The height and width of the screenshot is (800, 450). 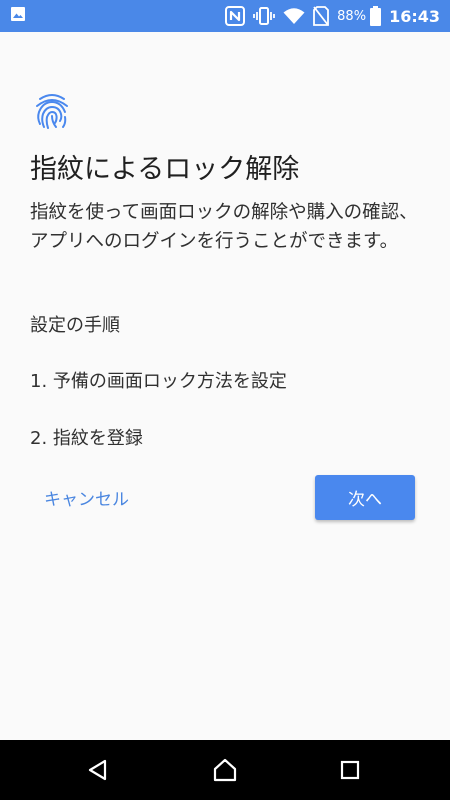 What do you see at coordinates (365, 497) in the screenshot?
I see `next-button: 次へ` at bounding box center [365, 497].